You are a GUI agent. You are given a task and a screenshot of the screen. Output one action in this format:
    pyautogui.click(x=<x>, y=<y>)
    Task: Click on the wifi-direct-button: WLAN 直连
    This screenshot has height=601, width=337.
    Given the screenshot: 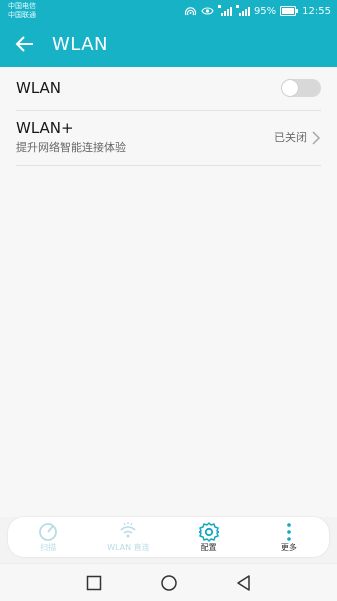 What is the action you would take?
    pyautogui.click(x=128, y=537)
    